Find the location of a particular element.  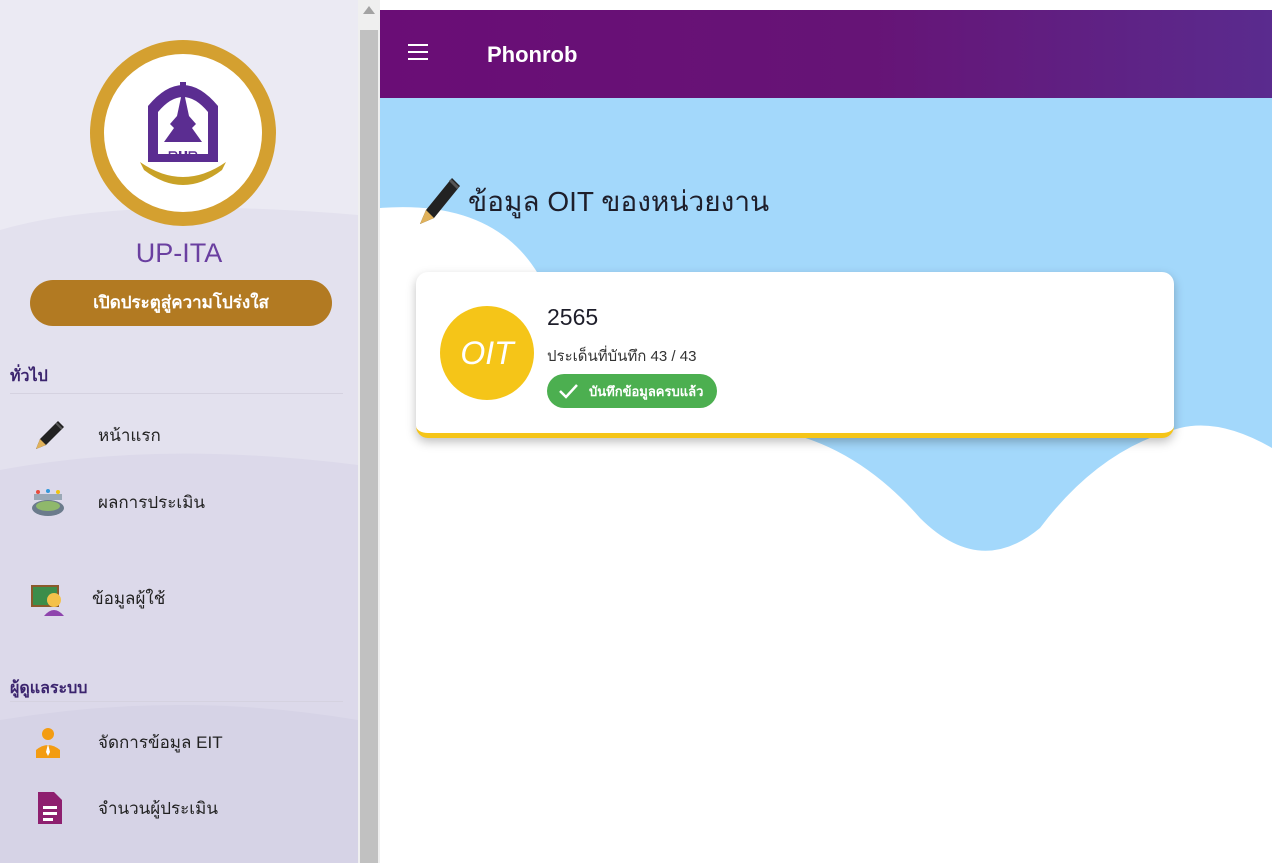

nav-item-evaluator-count: จำนวนผู้ประเมิน is located at coordinates (175, 808).